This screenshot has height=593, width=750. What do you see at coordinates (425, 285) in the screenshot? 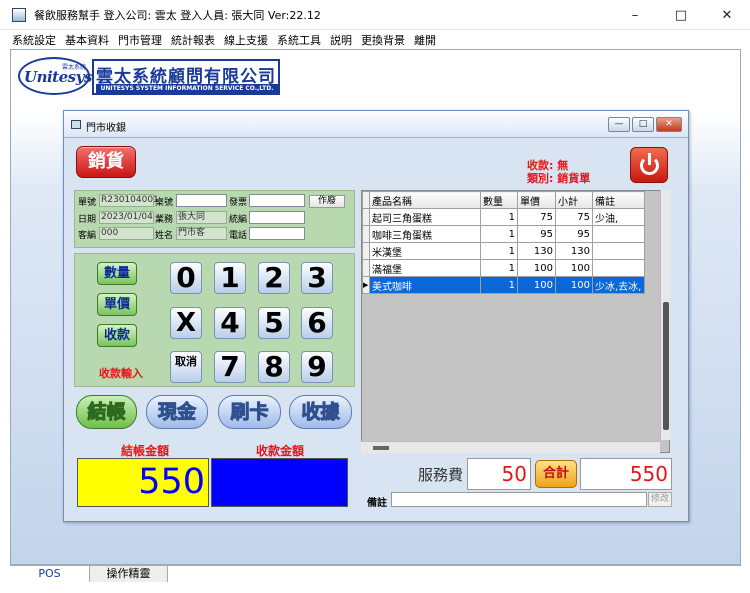
I see `cell-product-name: 美式咖啡` at bounding box center [425, 285].